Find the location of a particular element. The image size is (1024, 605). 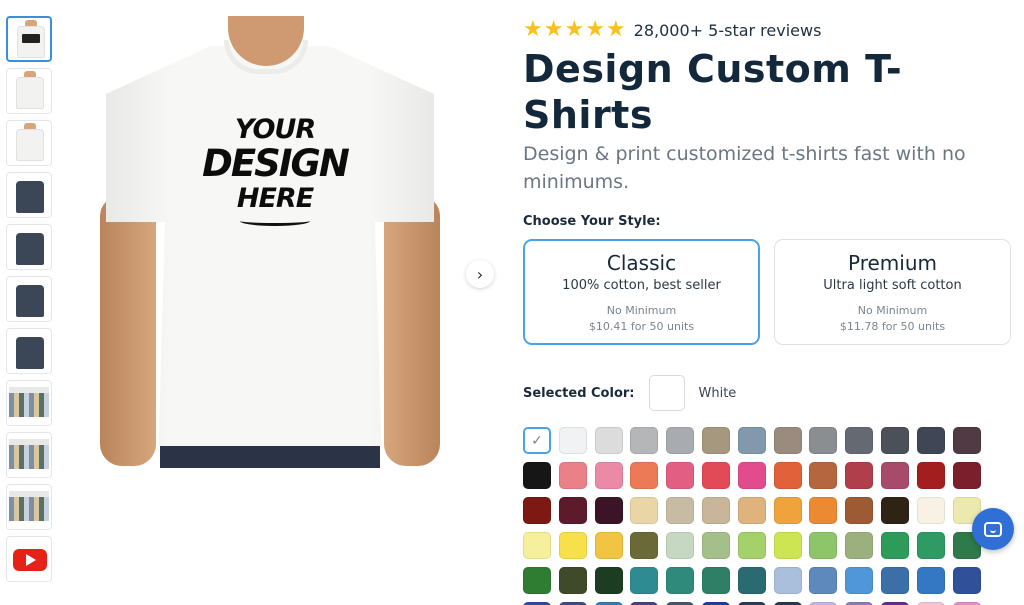

thumb-front-design is located at coordinates (29, 39).